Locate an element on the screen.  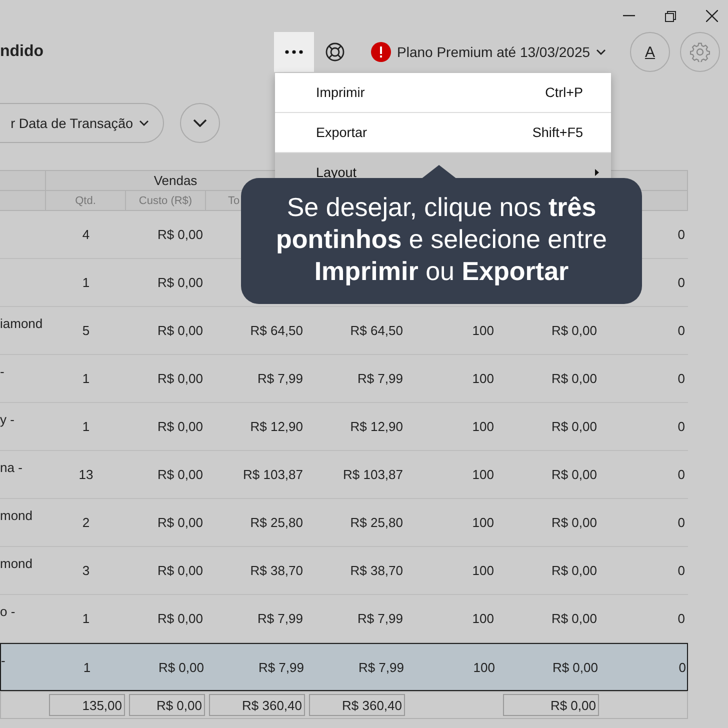
filter-dropdown: r Data de Transação is located at coordinates (82, 123).